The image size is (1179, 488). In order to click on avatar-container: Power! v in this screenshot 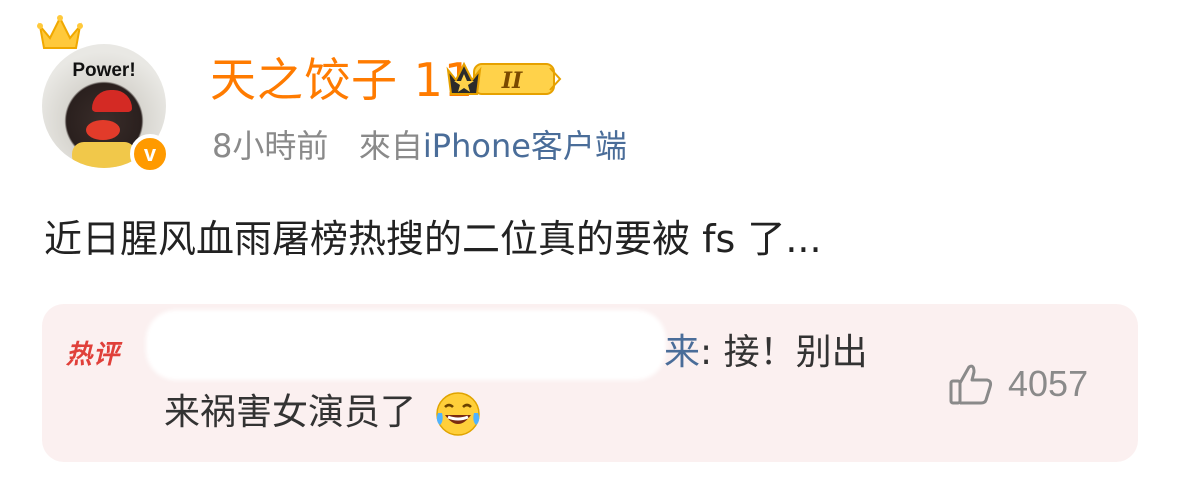, I will do `click(111, 94)`.